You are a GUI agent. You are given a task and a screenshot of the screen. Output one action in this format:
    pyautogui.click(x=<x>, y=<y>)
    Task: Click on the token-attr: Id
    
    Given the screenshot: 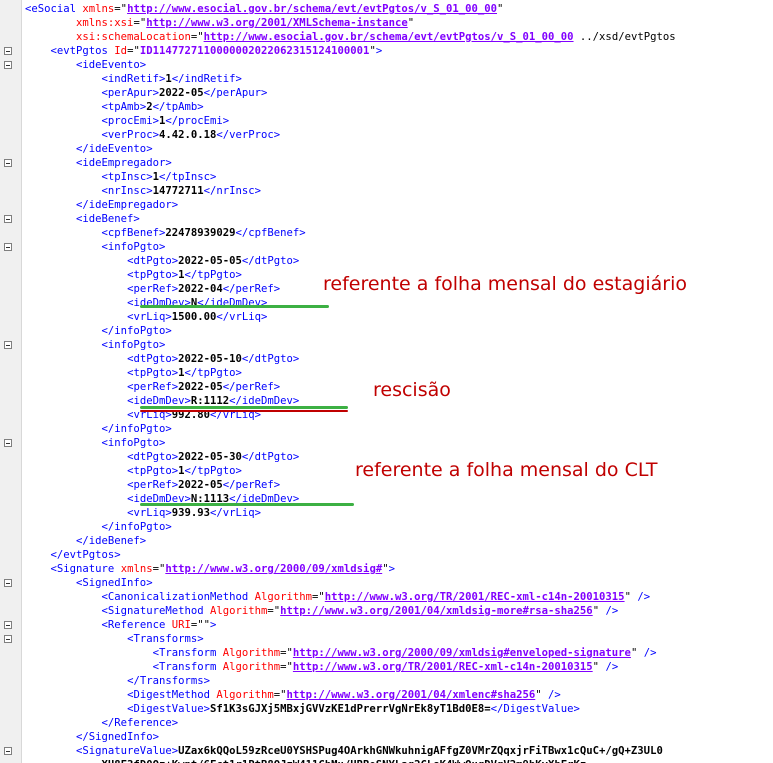 What is the action you would take?
    pyautogui.click(x=121, y=51)
    